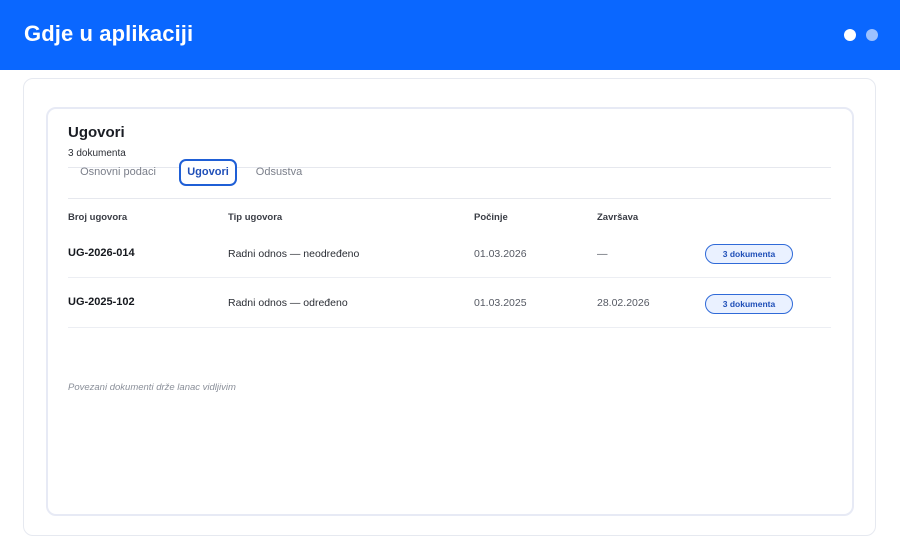  Describe the element at coordinates (450, 35) in the screenshot. I see `app-header: Gdje u aplikaciji` at that location.